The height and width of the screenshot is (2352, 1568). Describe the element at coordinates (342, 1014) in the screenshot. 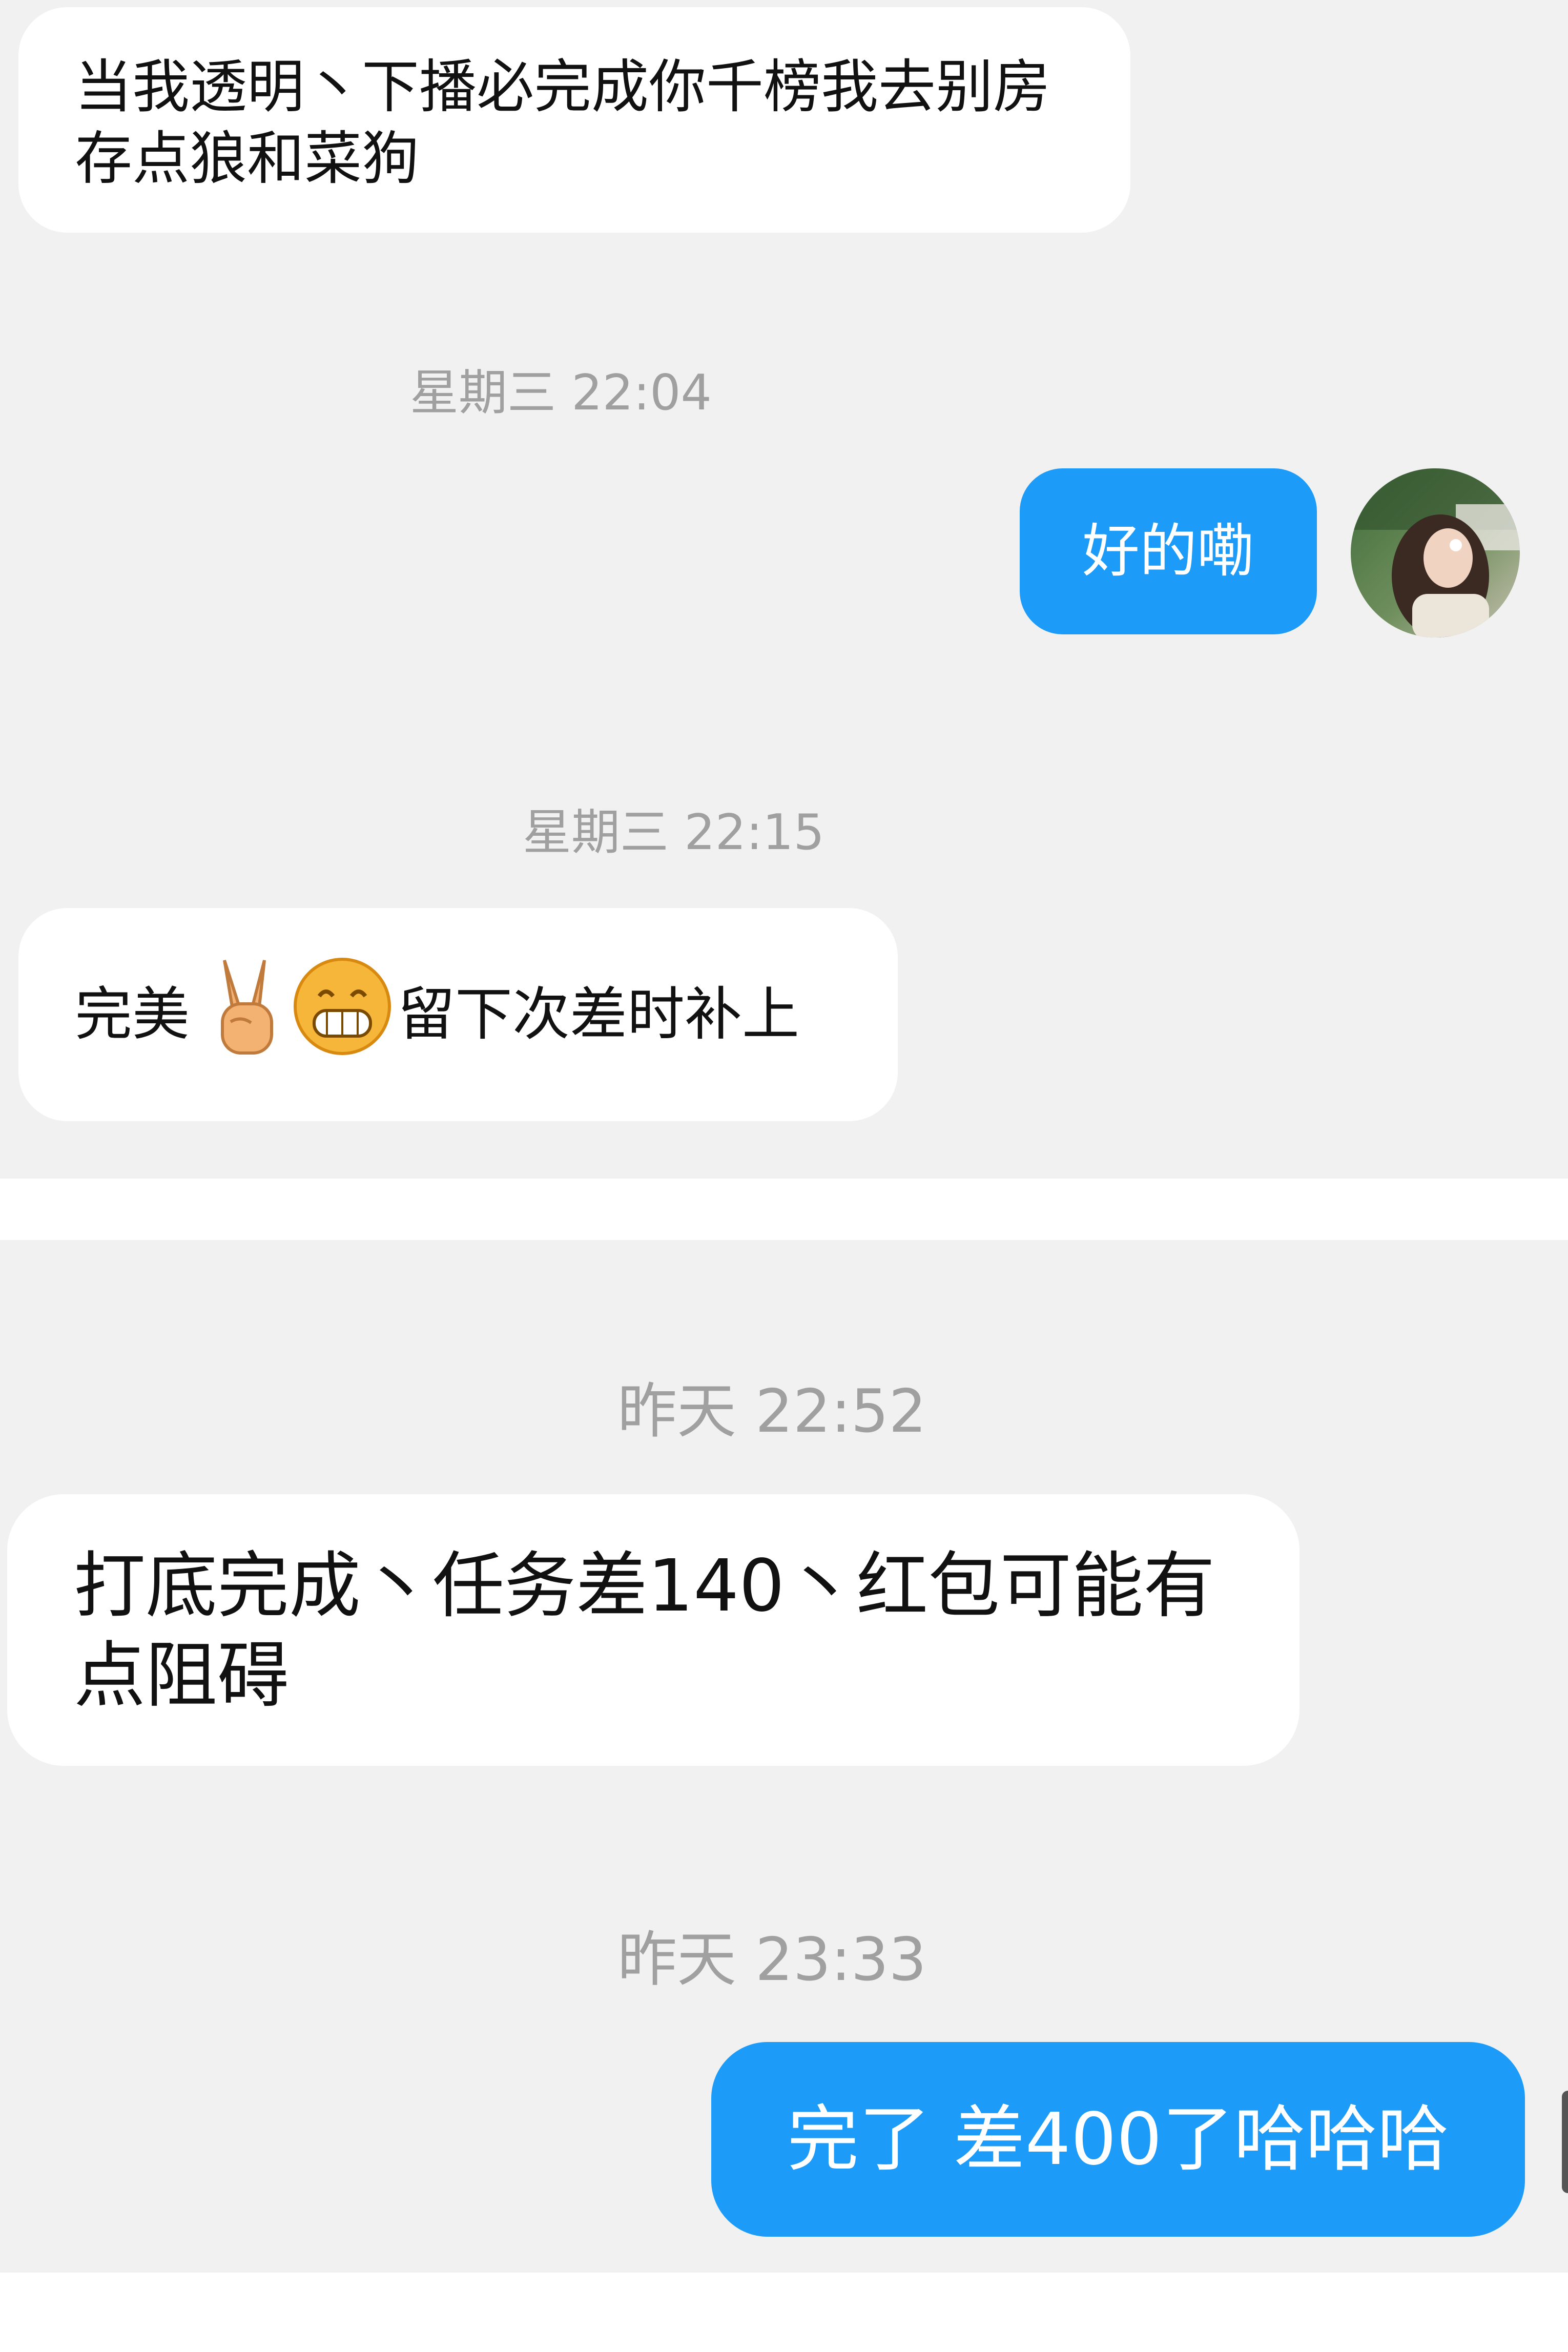

I see `grinning-face-icon` at that location.